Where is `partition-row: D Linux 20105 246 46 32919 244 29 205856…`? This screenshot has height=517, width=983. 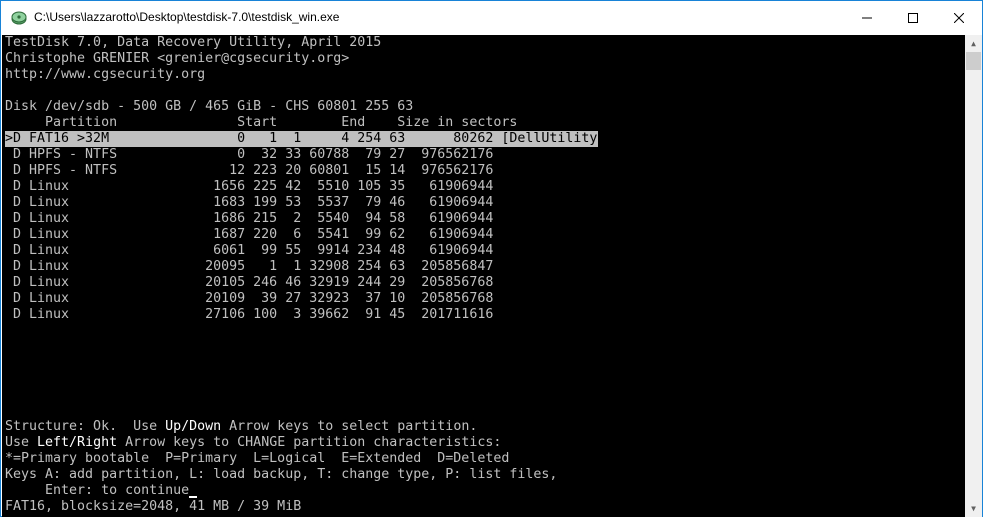
partition-row: D Linux 20105 246 46 32919 244 29 205856… is located at coordinates (249, 283).